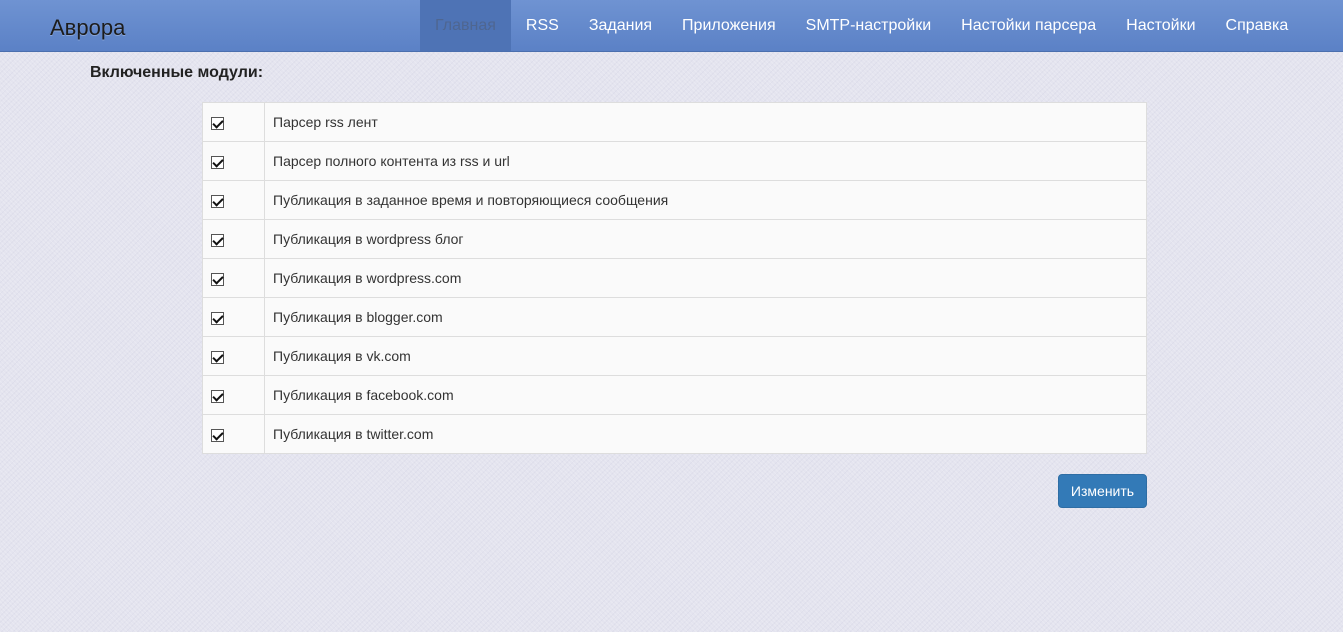  I want to click on nav-item-rss: RSS, so click(542, 25).